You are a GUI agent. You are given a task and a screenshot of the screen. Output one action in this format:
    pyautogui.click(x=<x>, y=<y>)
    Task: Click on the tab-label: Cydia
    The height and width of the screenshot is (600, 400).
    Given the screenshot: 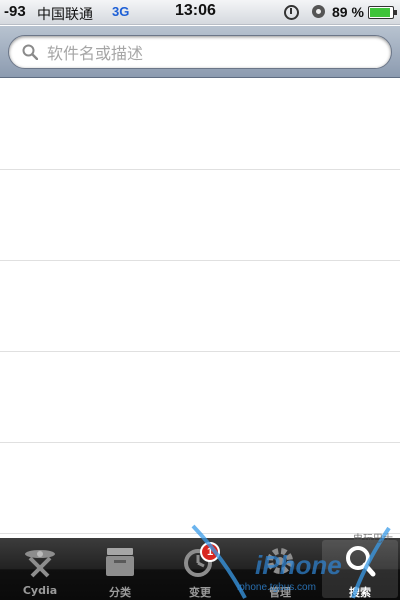 What is the action you would take?
    pyautogui.click(x=40, y=590)
    